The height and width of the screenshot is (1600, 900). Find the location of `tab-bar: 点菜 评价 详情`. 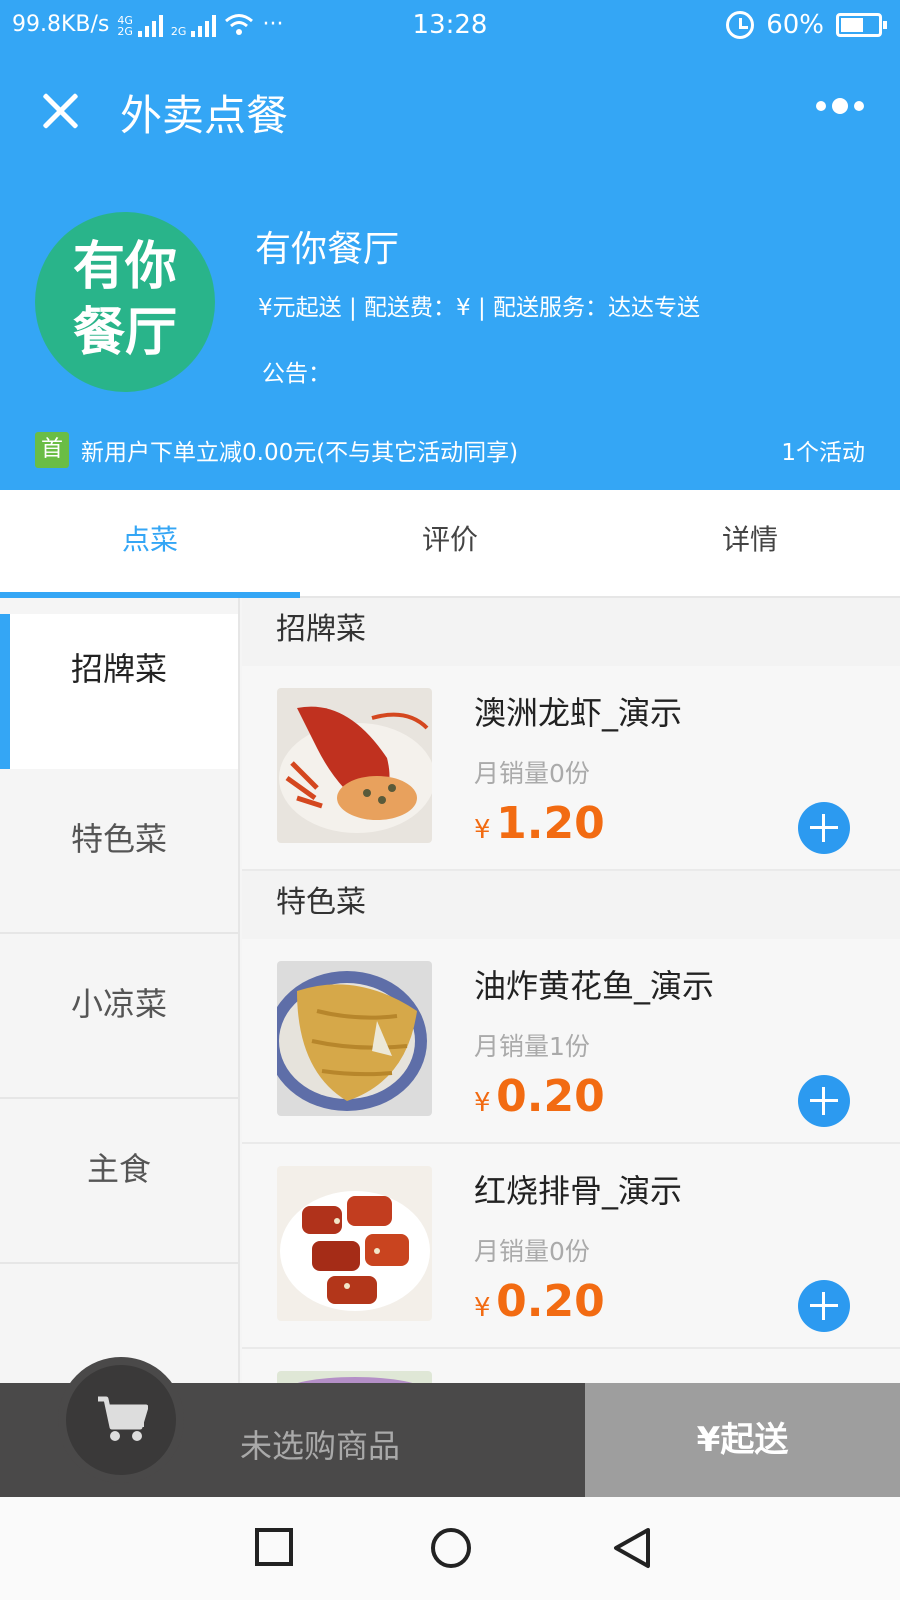

tab-bar: 点菜 评价 详情 is located at coordinates (450, 544).